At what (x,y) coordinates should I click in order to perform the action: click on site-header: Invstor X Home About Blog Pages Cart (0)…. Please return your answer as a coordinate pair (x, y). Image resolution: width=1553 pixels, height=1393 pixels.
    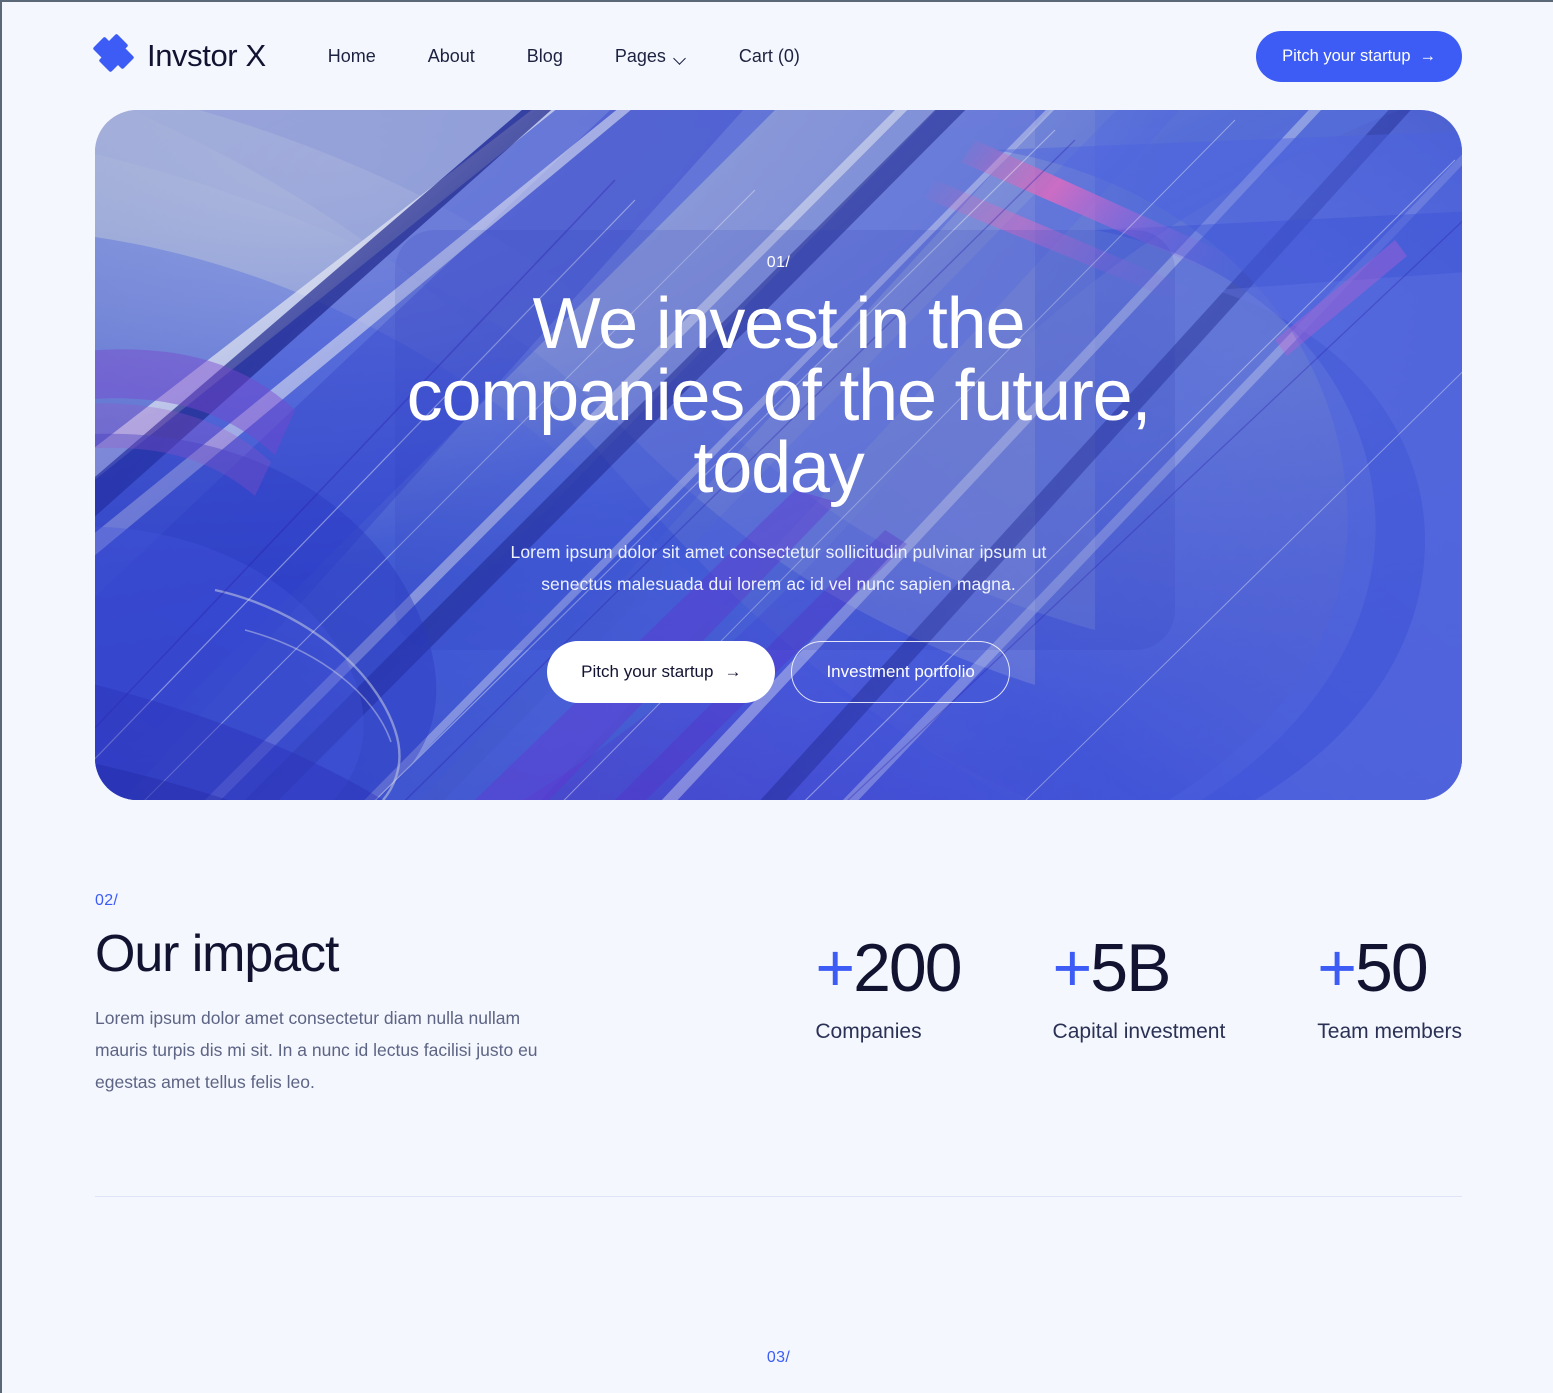
    Looking at the image, I should click on (777, 56).